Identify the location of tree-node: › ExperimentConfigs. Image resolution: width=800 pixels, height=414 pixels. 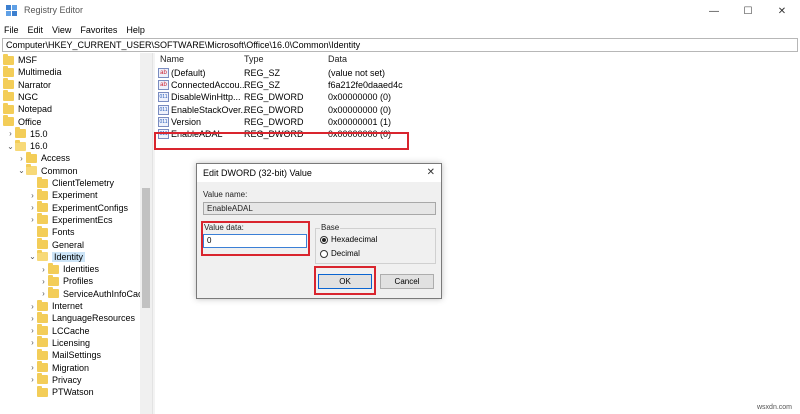
(78, 207).